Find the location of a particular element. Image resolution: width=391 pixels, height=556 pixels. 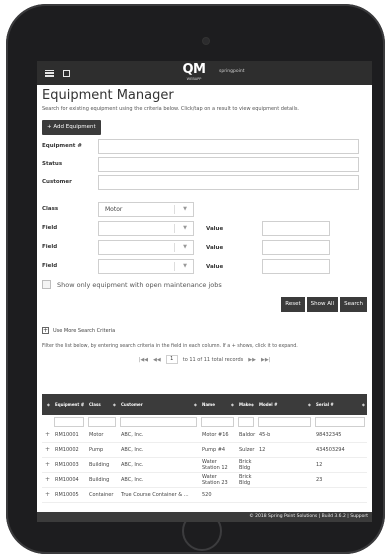

status-input is located at coordinates (228, 164).